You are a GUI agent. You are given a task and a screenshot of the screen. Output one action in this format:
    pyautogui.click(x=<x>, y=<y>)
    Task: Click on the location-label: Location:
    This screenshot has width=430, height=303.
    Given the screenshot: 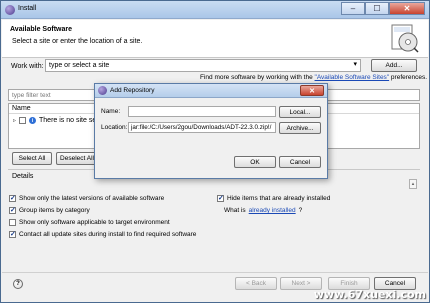 What is the action you would take?
    pyautogui.click(x=114, y=127)
    